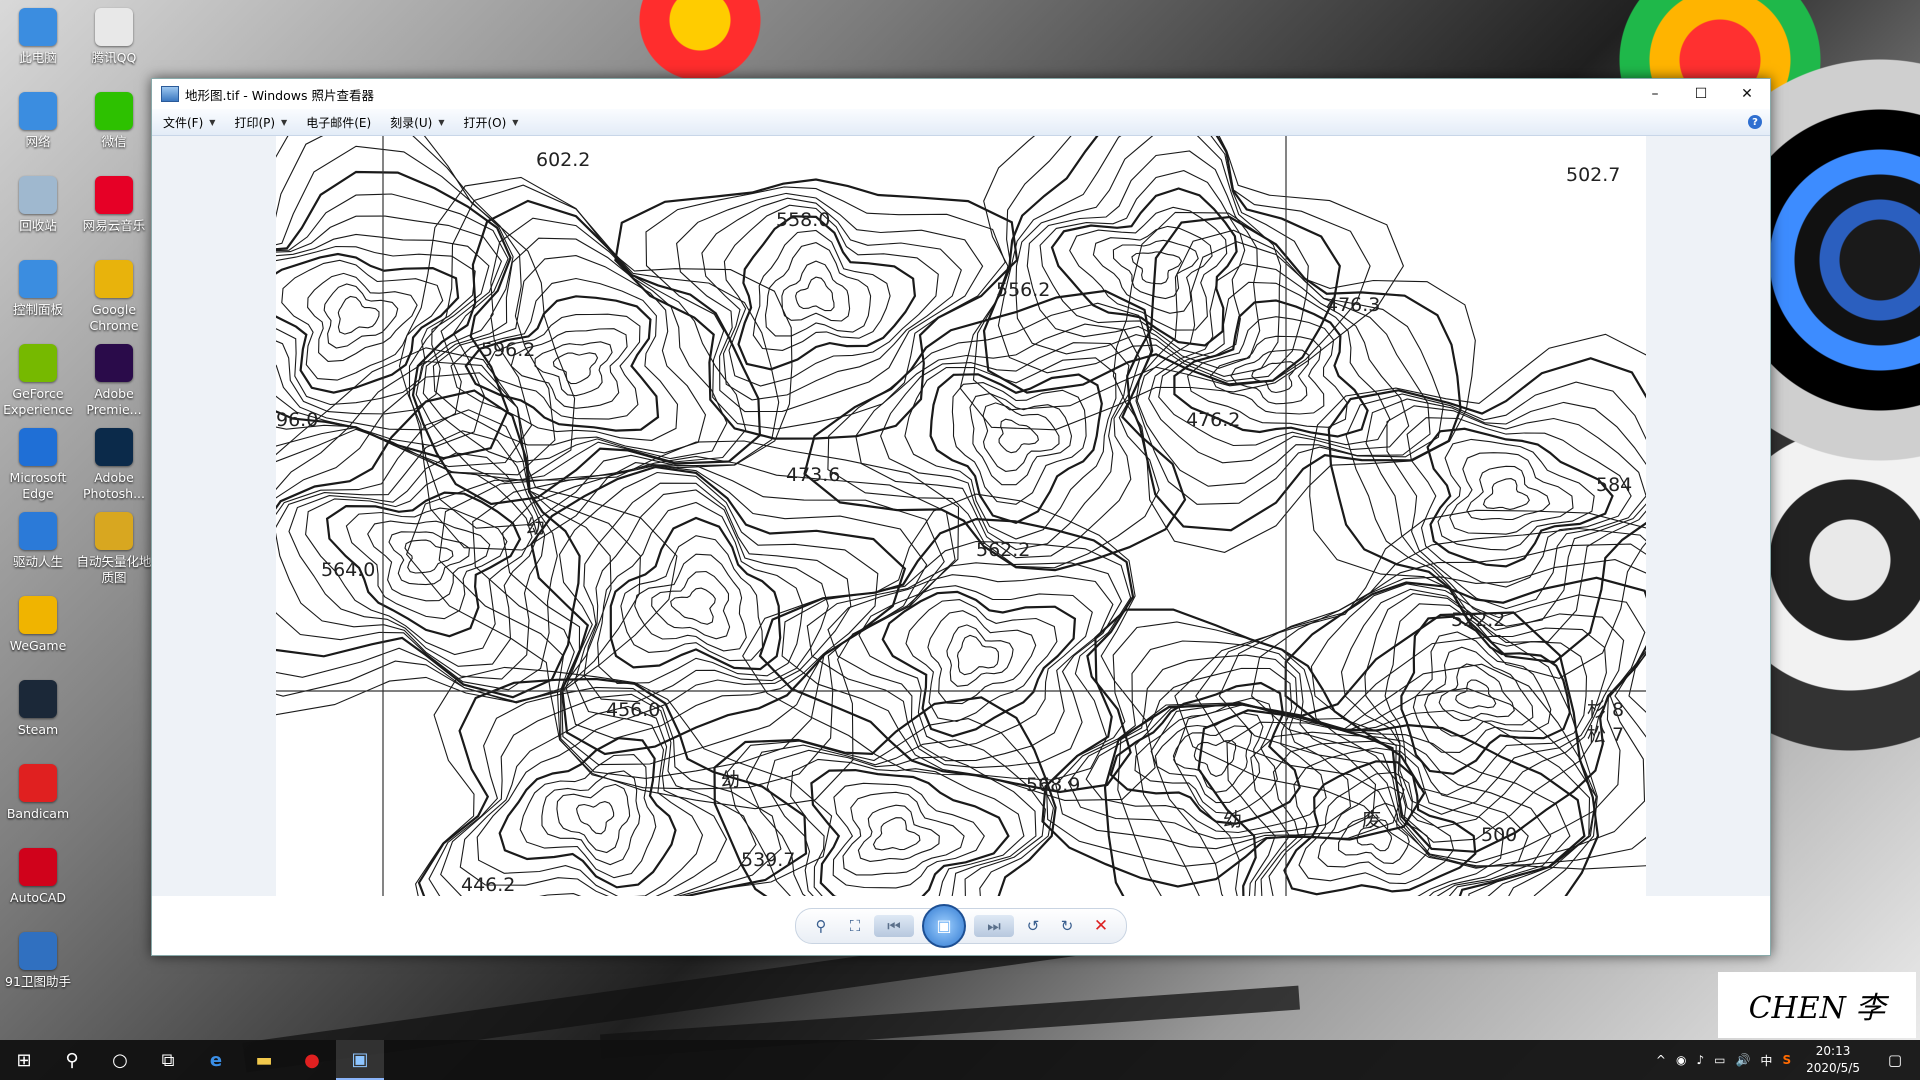  Describe the element at coordinates (114, 549) in the screenshot. I see `desktop-icon: 自动矢量化地质图` at that location.